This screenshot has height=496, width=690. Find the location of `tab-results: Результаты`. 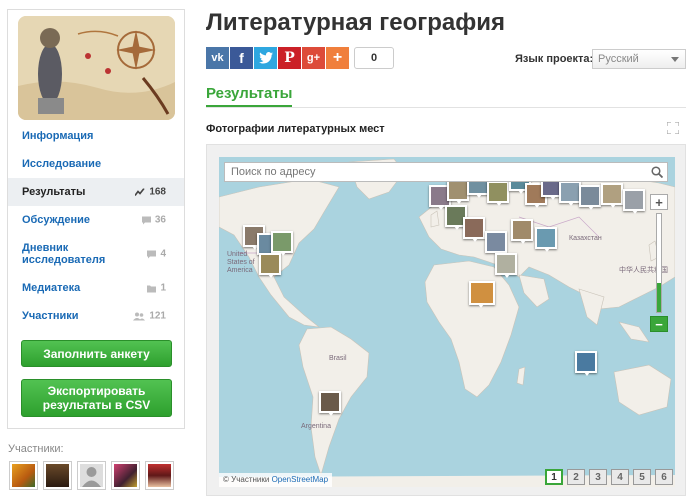

tab-results: Результаты is located at coordinates (249, 96).